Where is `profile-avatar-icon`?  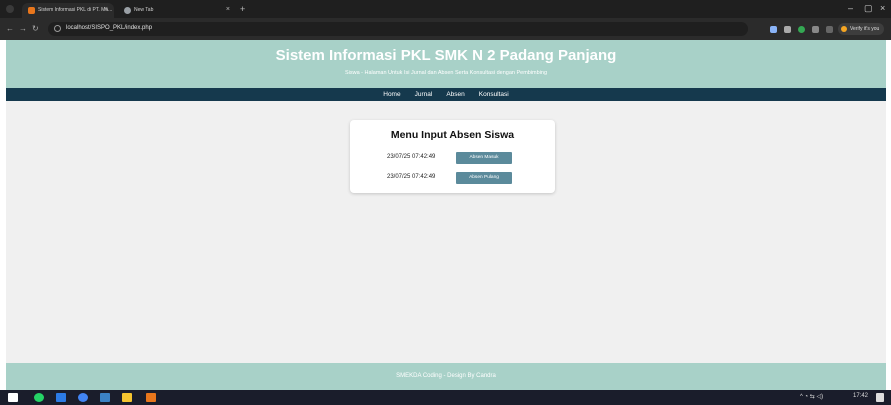 profile-avatar-icon is located at coordinates (844, 29).